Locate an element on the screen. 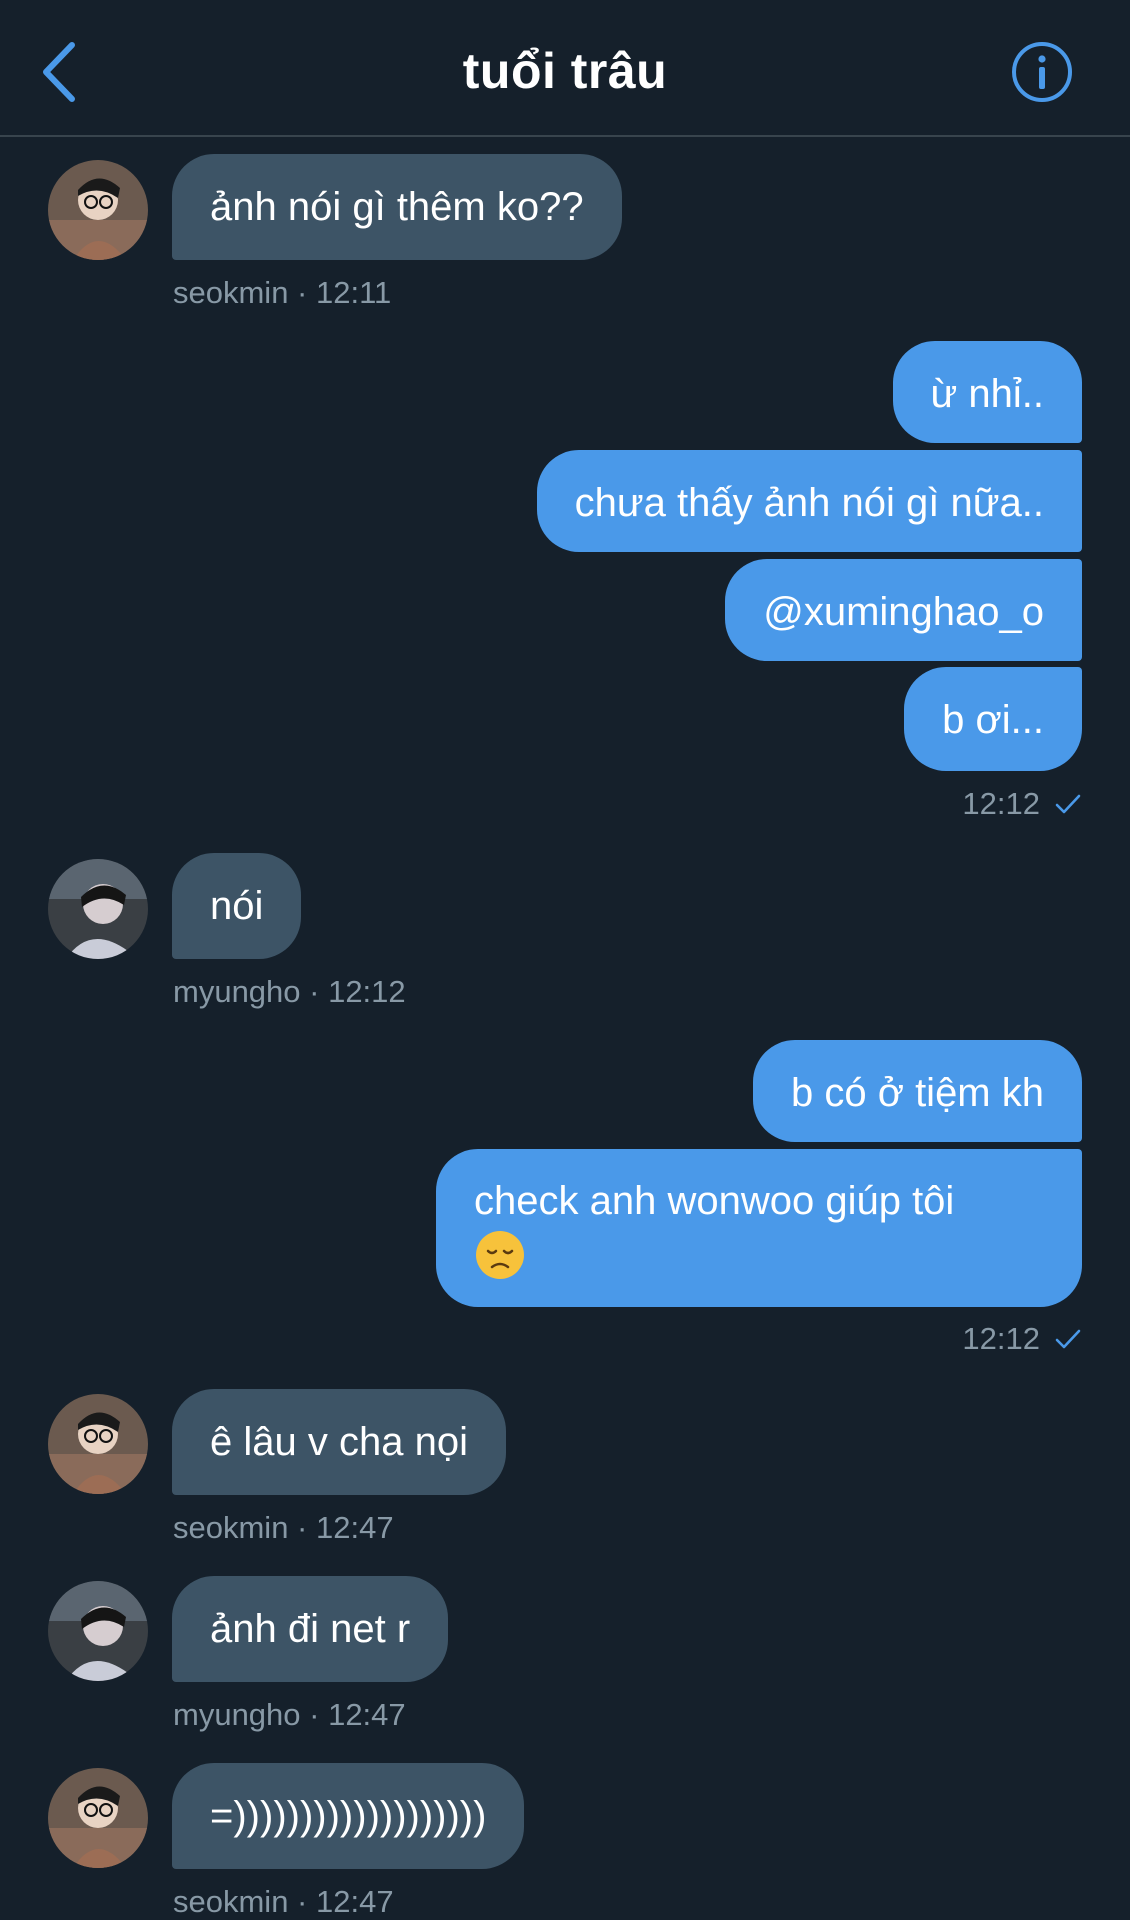 This screenshot has width=1130, height=1920. message-bubble: ảnh đi net r is located at coordinates (310, 1629).